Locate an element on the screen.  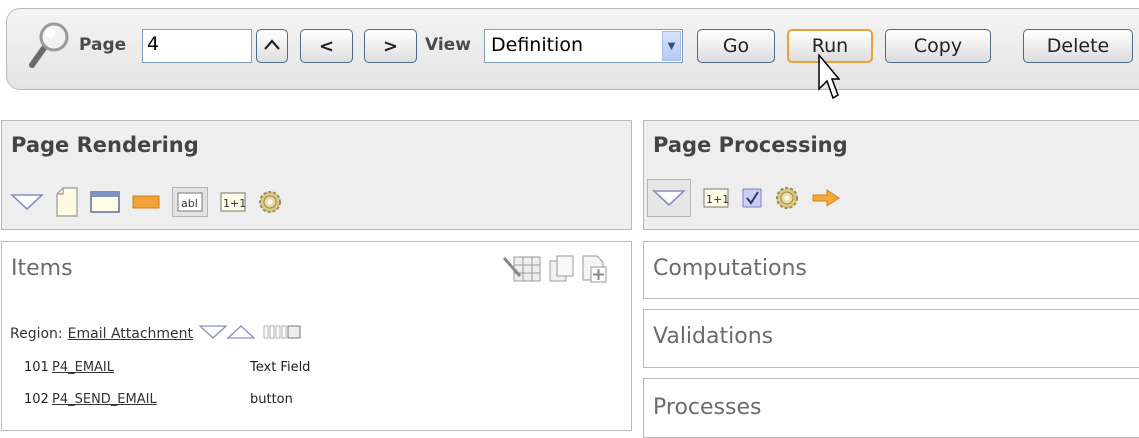
copy-button: Copy is located at coordinates (938, 46).